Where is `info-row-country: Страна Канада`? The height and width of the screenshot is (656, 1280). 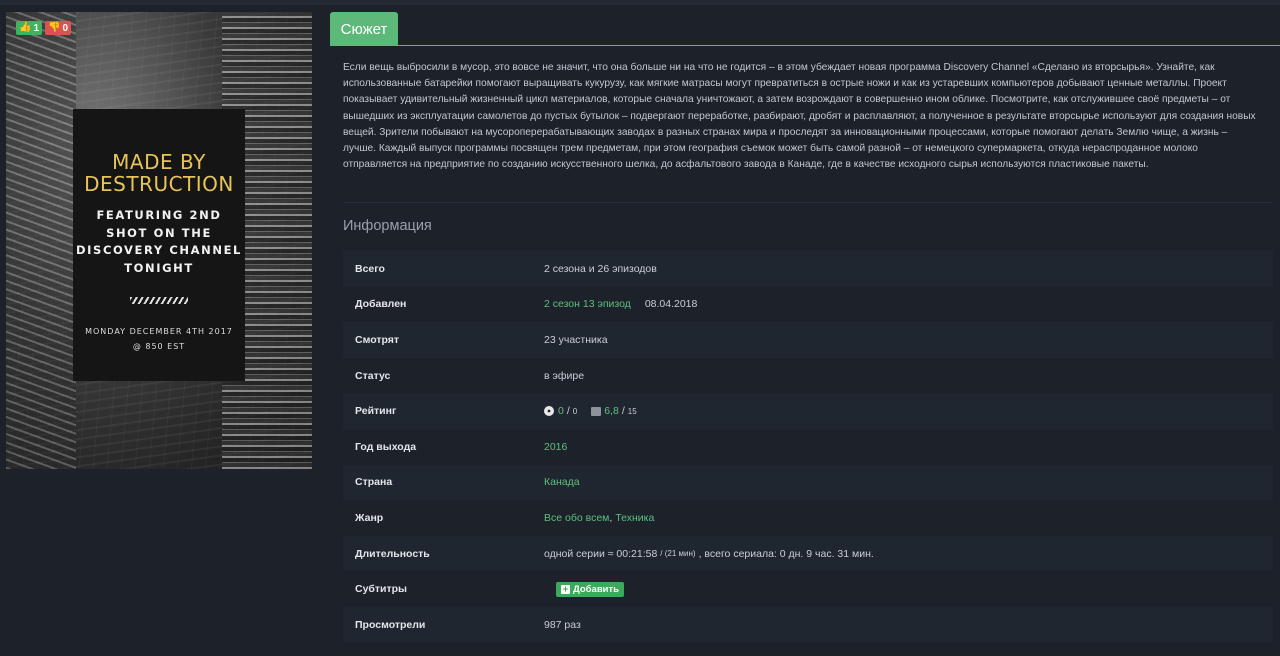 info-row-country: Страна Канада is located at coordinates (808, 482).